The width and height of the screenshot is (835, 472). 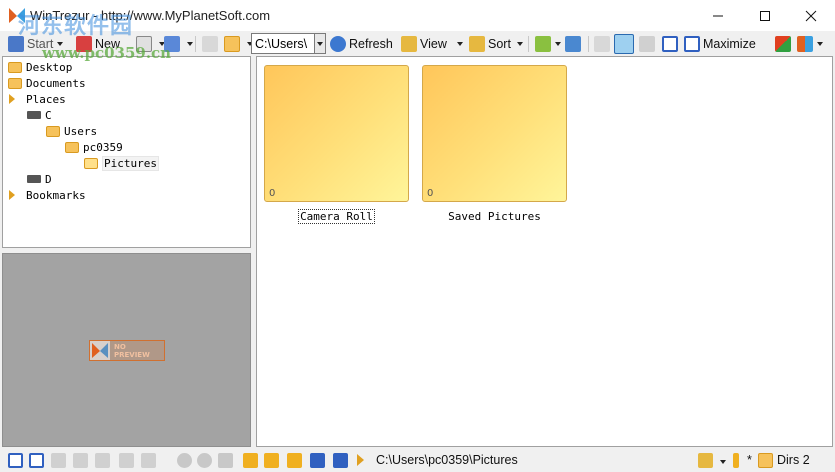 What do you see at coordinates (250, 460) in the screenshot?
I see `first-page-icon` at bounding box center [250, 460].